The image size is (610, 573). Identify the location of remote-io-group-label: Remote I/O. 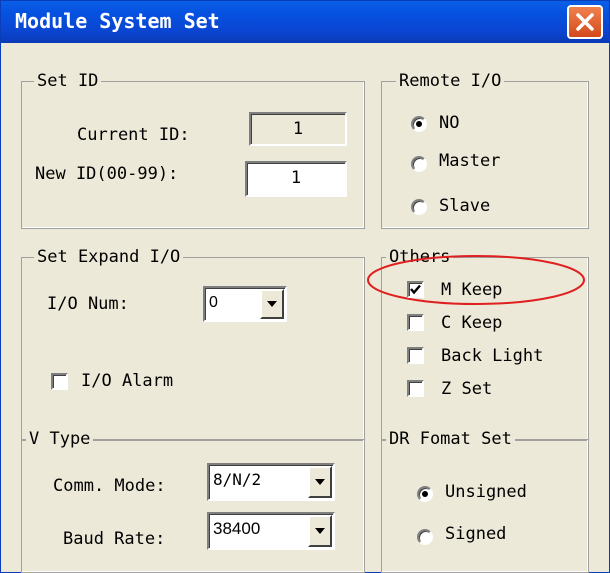
(450, 81).